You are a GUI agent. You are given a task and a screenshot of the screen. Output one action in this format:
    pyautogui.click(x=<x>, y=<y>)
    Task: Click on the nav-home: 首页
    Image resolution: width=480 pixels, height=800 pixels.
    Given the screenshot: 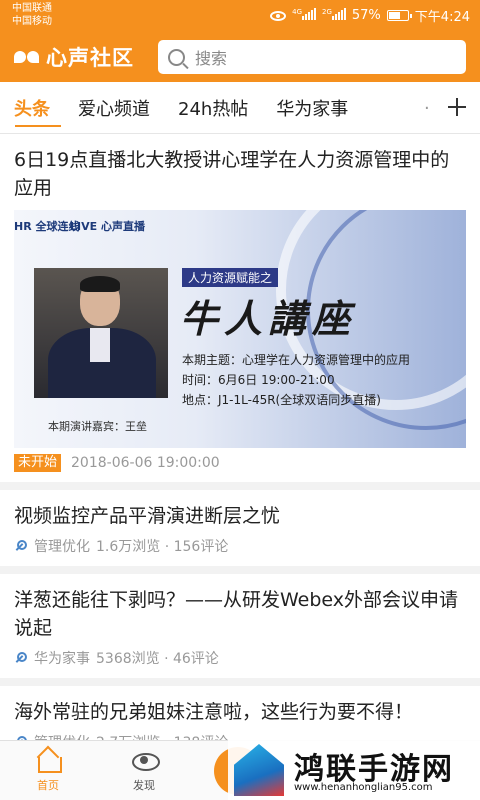 What is the action you would take?
    pyautogui.click(x=48, y=770)
    